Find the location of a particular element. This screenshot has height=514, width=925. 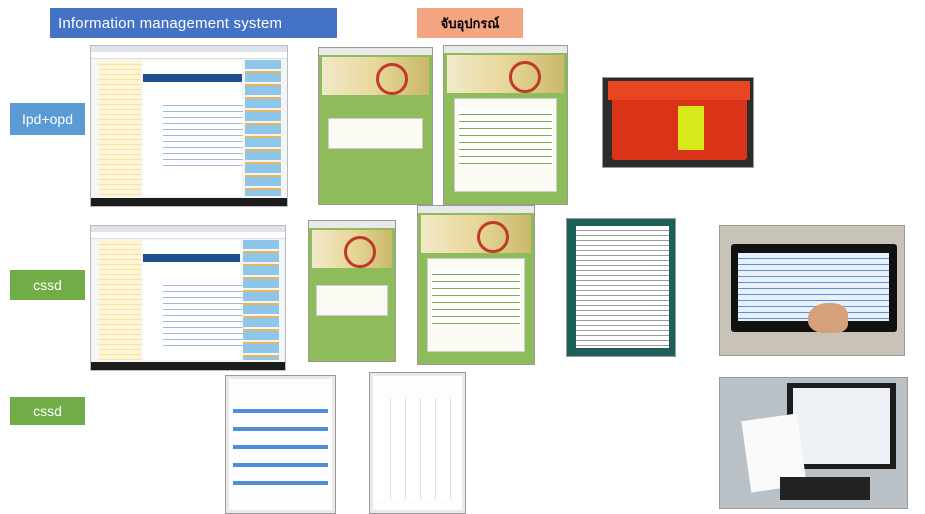

page-title: Information management system is located at coordinates (193, 23).